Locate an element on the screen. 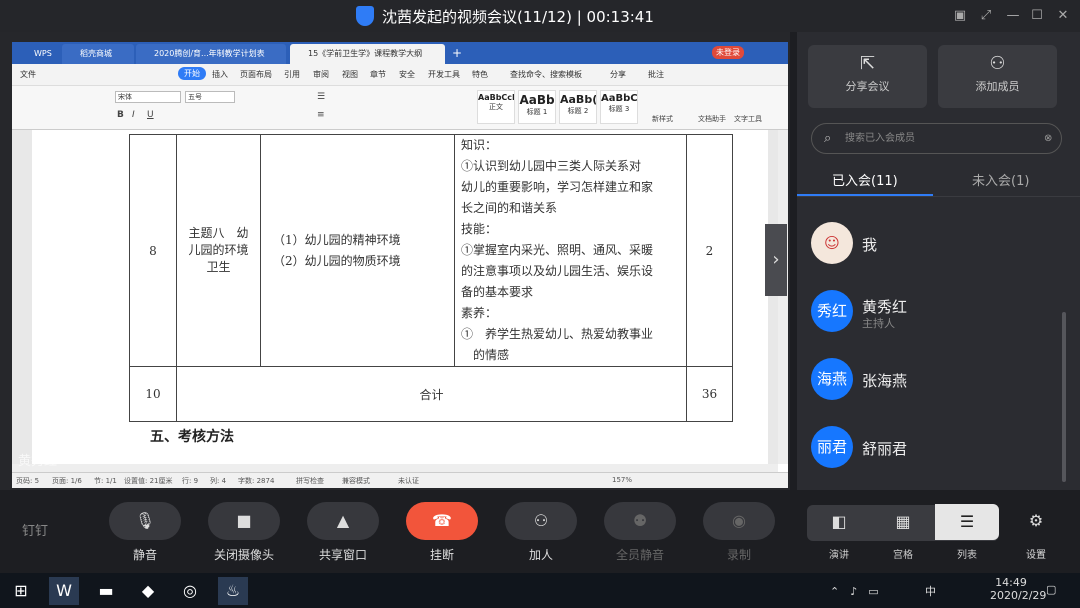 The image size is (1080, 608). status-position: 设置值: 21厘米 is located at coordinates (148, 481).